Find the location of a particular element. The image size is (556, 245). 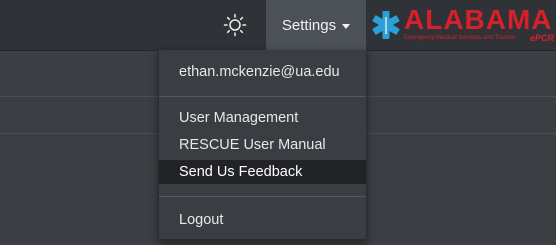

logo-epcr-tag: ePCR is located at coordinates (542, 38).